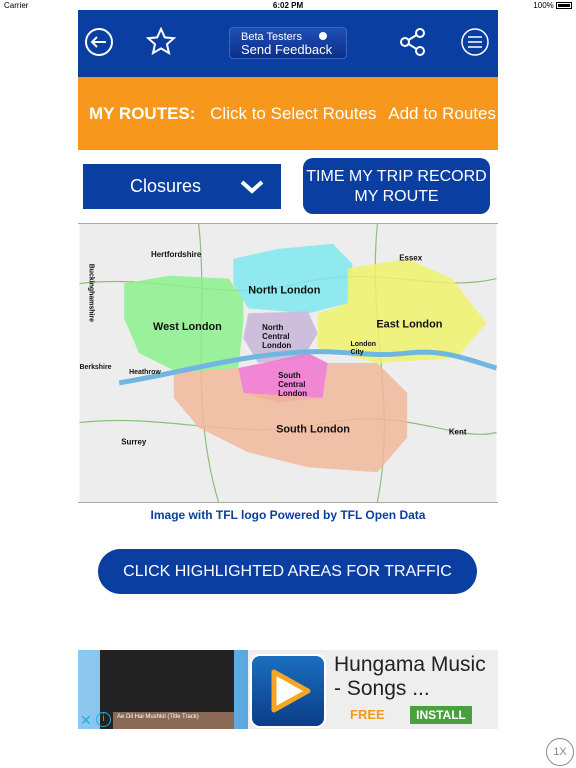 Image resolution: width=576 pixels, height=768 pixels. What do you see at coordinates (142, 113) in the screenshot?
I see `my-routes-label: MY ROUTES:` at bounding box center [142, 113].